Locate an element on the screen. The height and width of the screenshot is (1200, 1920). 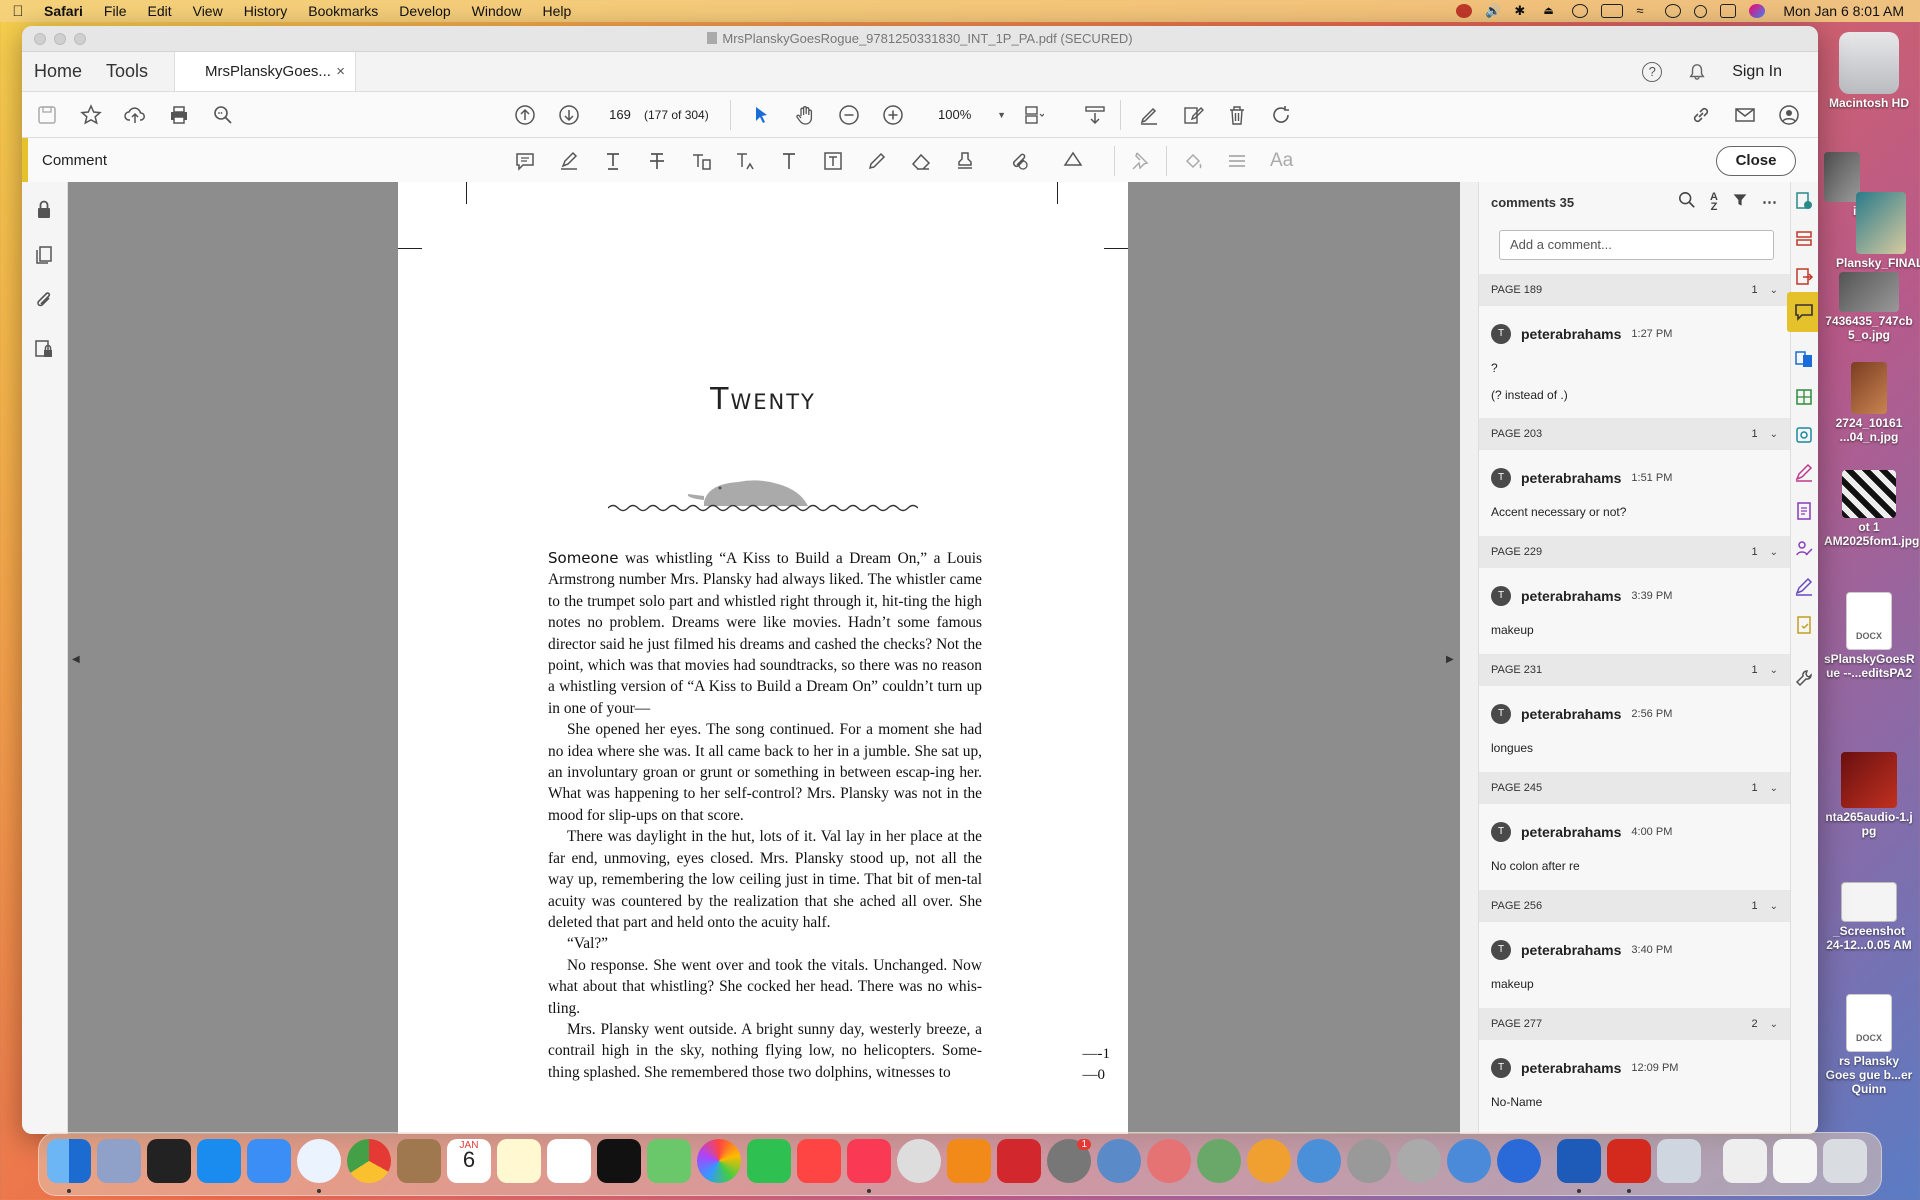
search-comments-icon is located at coordinates (1687, 202).